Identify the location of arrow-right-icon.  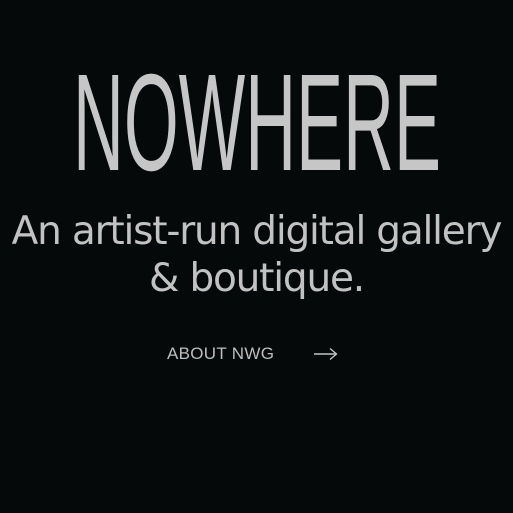
(326, 354).